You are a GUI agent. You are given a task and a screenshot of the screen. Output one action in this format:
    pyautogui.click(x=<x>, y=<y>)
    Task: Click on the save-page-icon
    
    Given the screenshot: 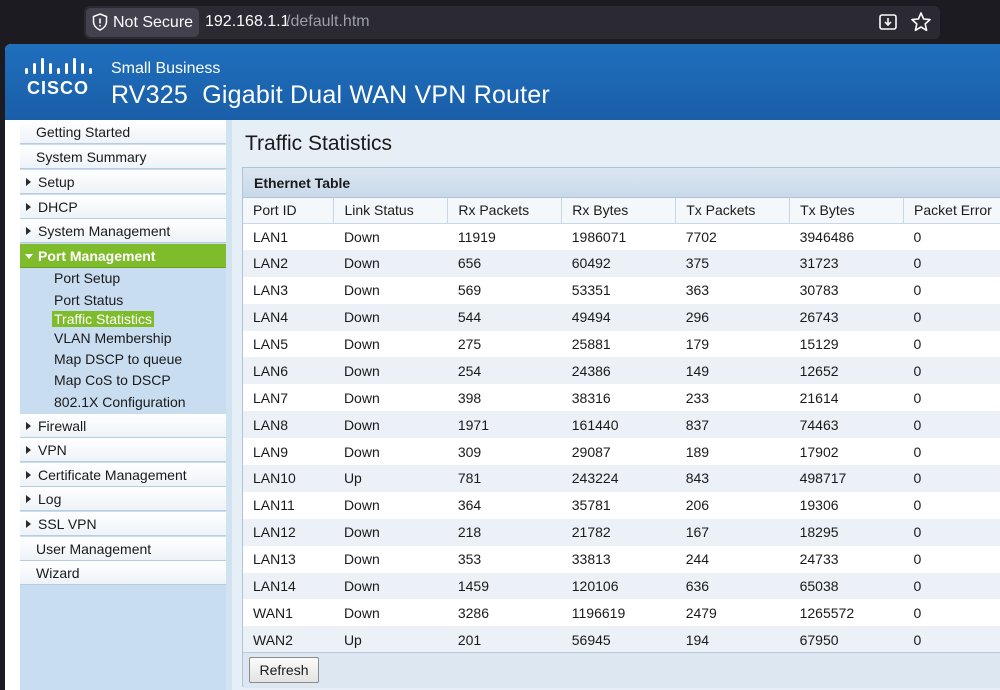 What is the action you would take?
    pyautogui.click(x=888, y=22)
    